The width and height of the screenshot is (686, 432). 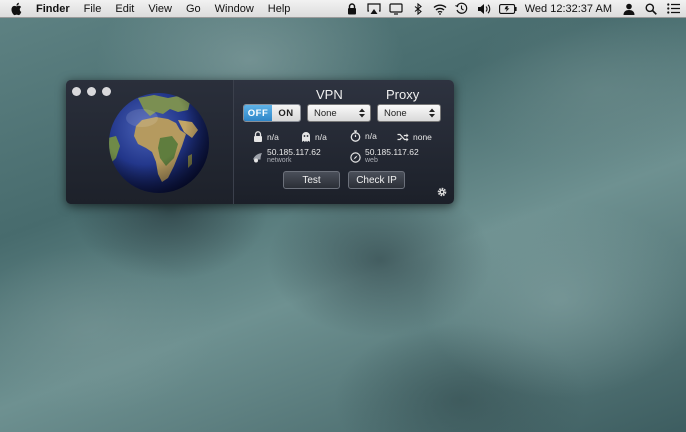 I want to click on minimize-button, so click(x=91, y=91).